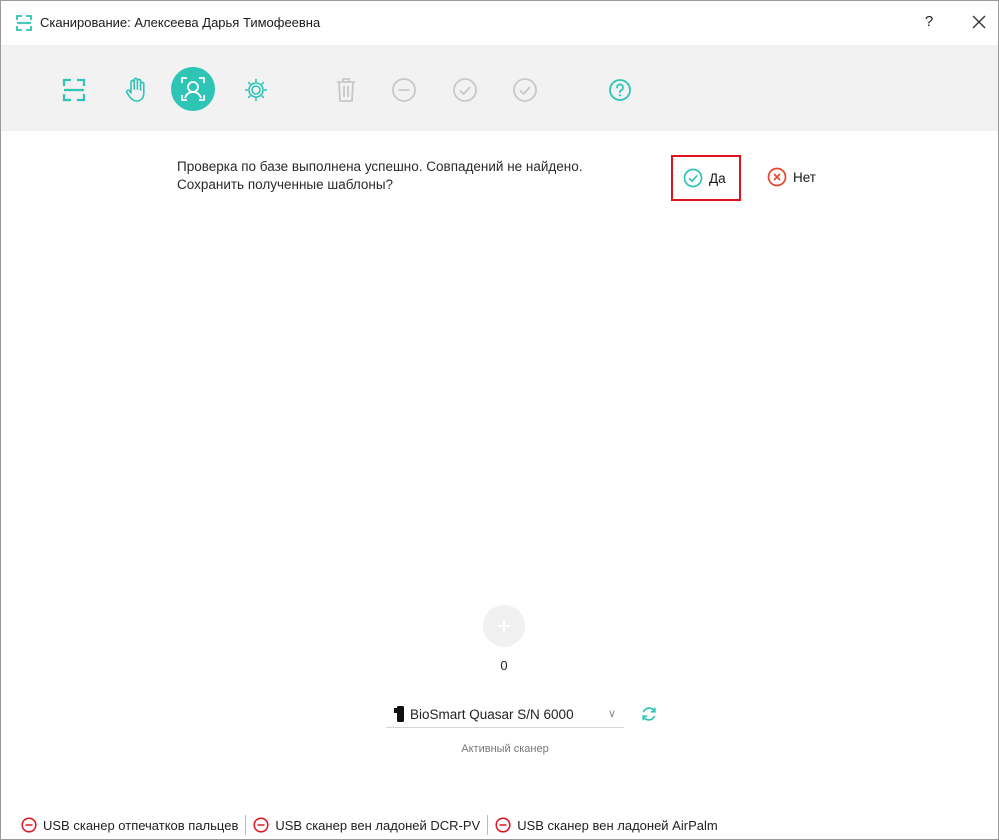 The height and width of the screenshot is (840, 999). I want to click on yes-label: Да, so click(717, 178).